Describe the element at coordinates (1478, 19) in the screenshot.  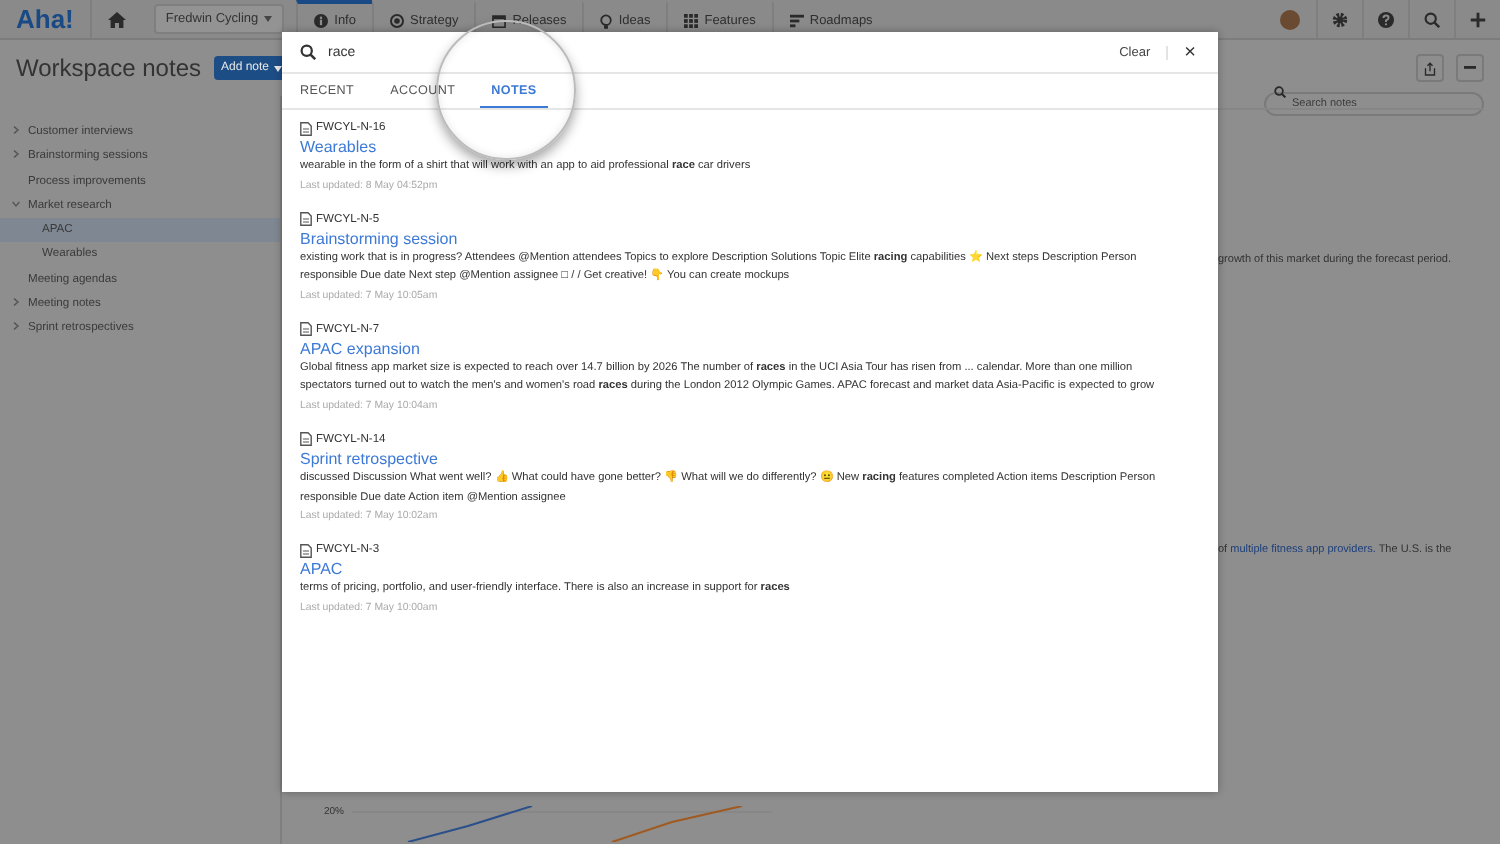
I see `plus-icon` at that location.